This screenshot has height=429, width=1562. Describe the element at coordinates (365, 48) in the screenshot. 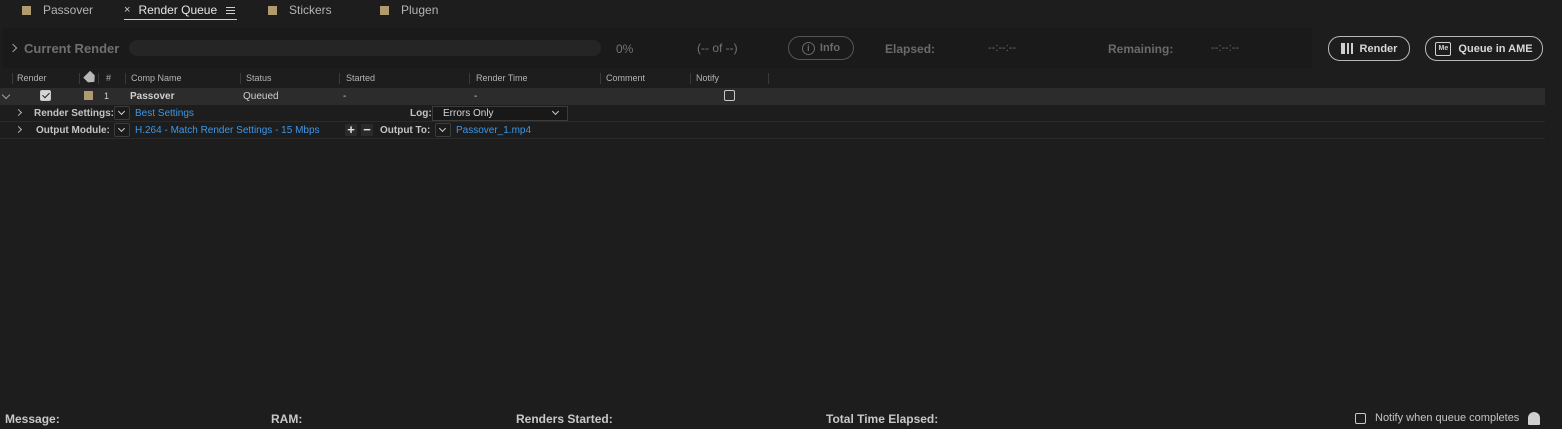

I see `render-progress-bar` at that location.